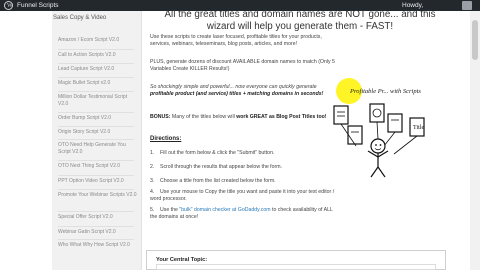  I want to click on bonus-label: BONUS:, so click(160, 117).